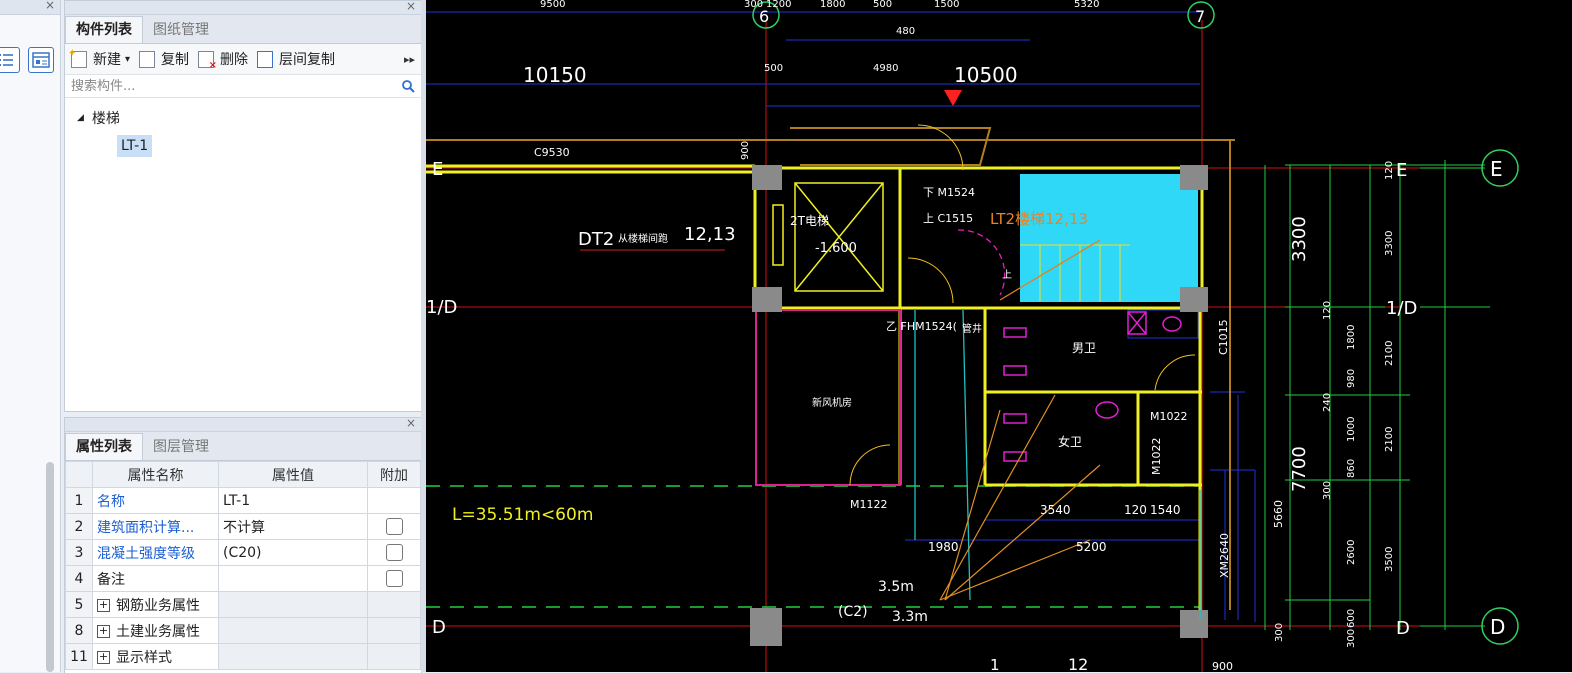 This screenshot has height=673, width=1572. Describe the element at coordinates (41, 60) in the screenshot. I see `card-view-icon` at that location.